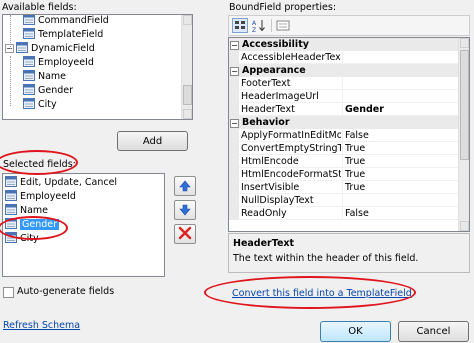 This screenshot has width=474, height=343. What do you see at coordinates (322, 293) in the screenshot?
I see `convert-to-templatefield-link: Convert this field into a TemplateField` at bounding box center [322, 293].